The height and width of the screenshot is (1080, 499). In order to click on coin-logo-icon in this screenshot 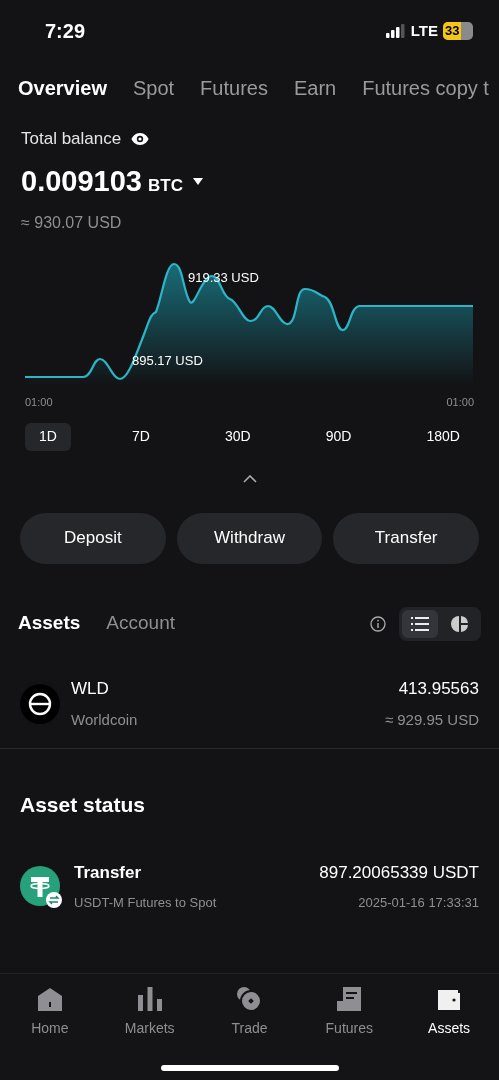, I will do `click(40, 703)`.